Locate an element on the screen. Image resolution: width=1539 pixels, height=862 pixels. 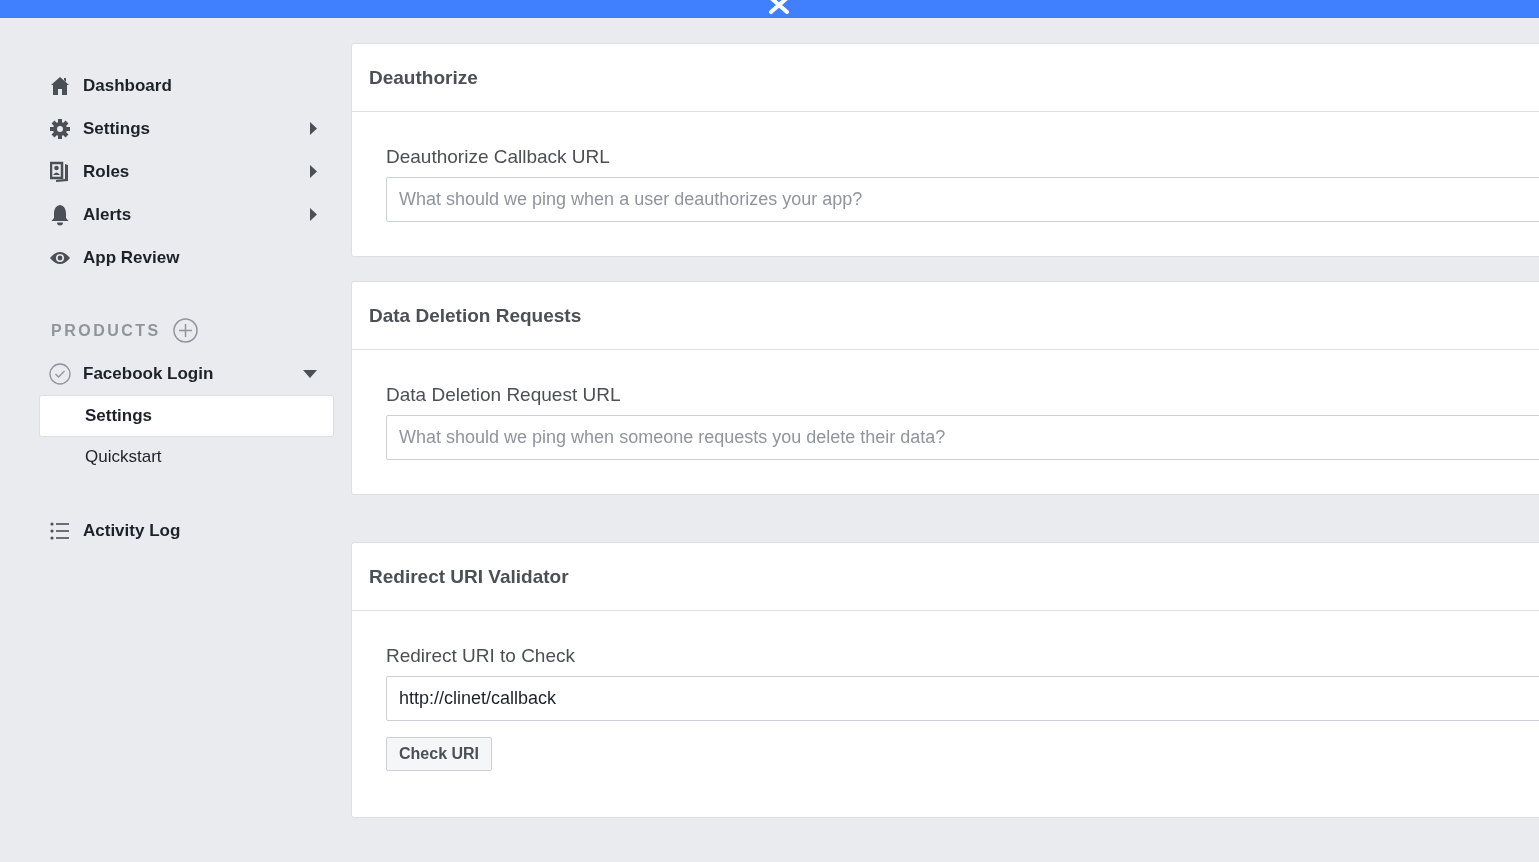
sidebar-subitem: Quickstart is located at coordinates (186, 457).